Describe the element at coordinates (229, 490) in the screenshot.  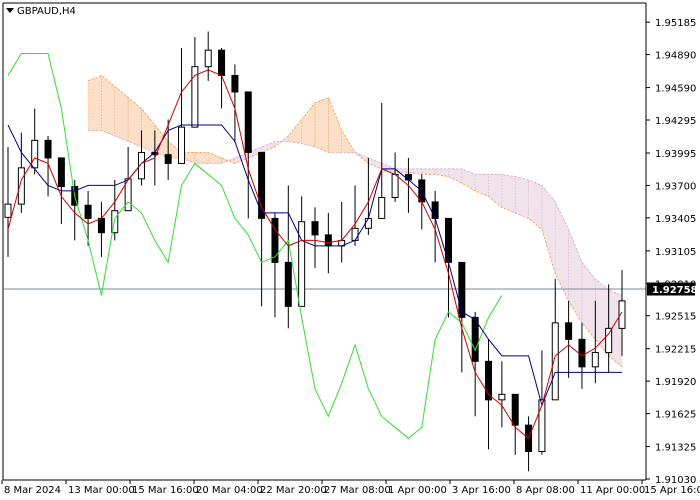
I see `x-tick-label: 20 Mar 04:00` at that location.